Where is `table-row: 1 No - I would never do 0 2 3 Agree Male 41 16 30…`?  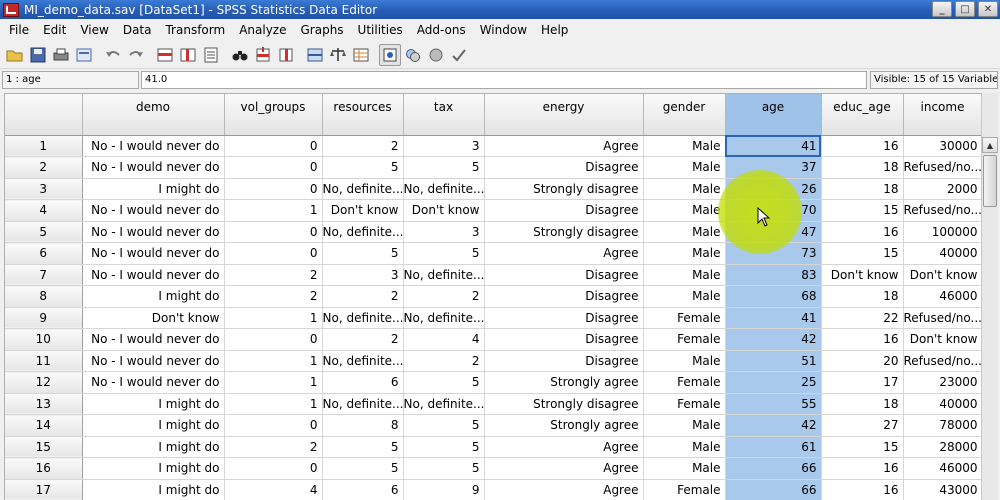
table-row: 1 No - I would never do 0 2 3 Agree Male 41 16 30… is located at coordinates (493, 146).